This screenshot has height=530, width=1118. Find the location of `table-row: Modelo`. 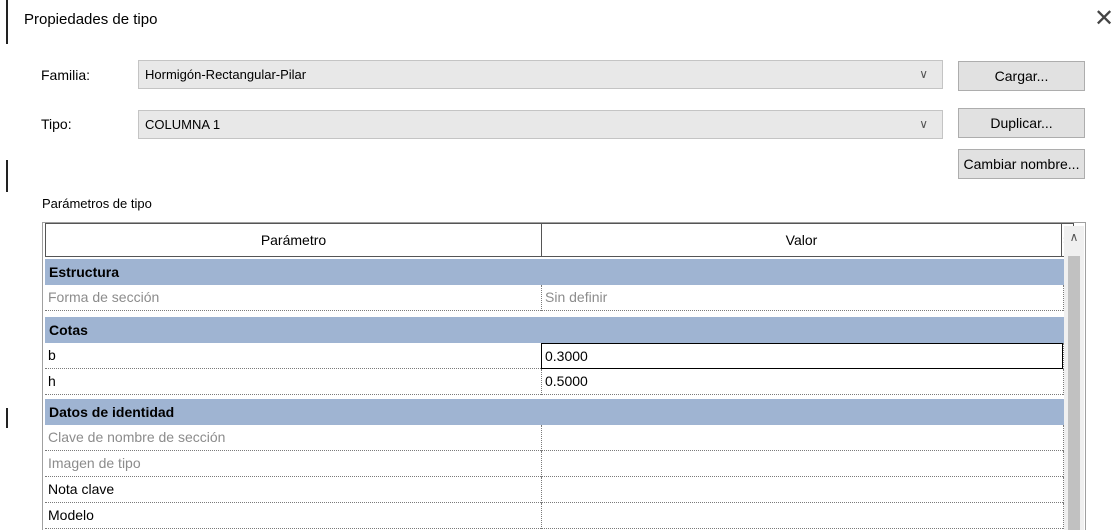

table-row: Modelo is located at coordinates (564, 516).